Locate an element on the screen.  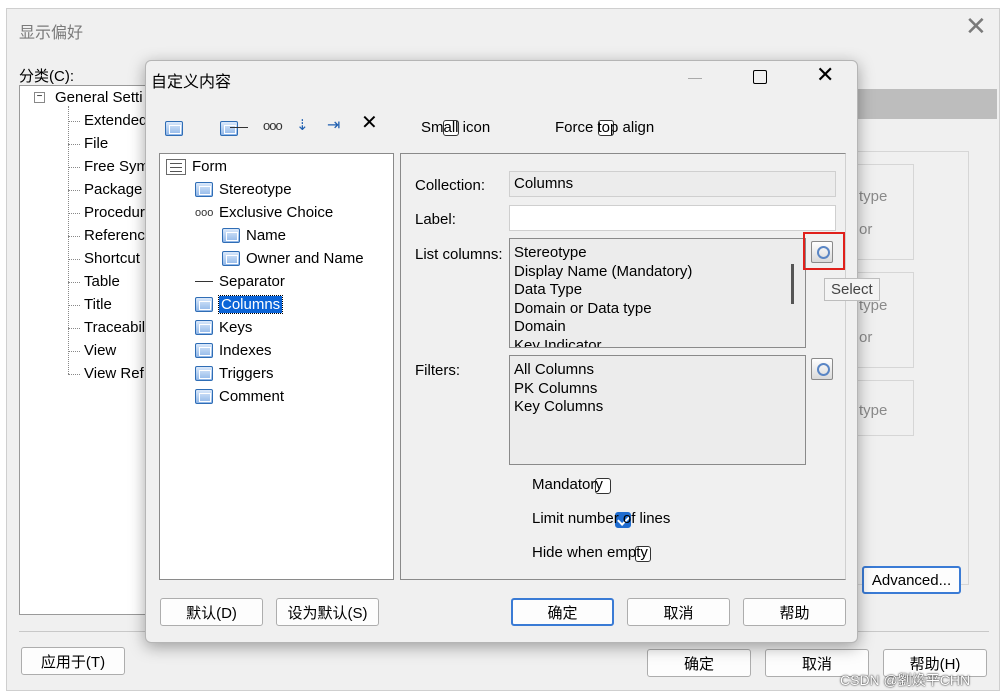
small-icon-label: Small icon is located at coordinates (456, 127).